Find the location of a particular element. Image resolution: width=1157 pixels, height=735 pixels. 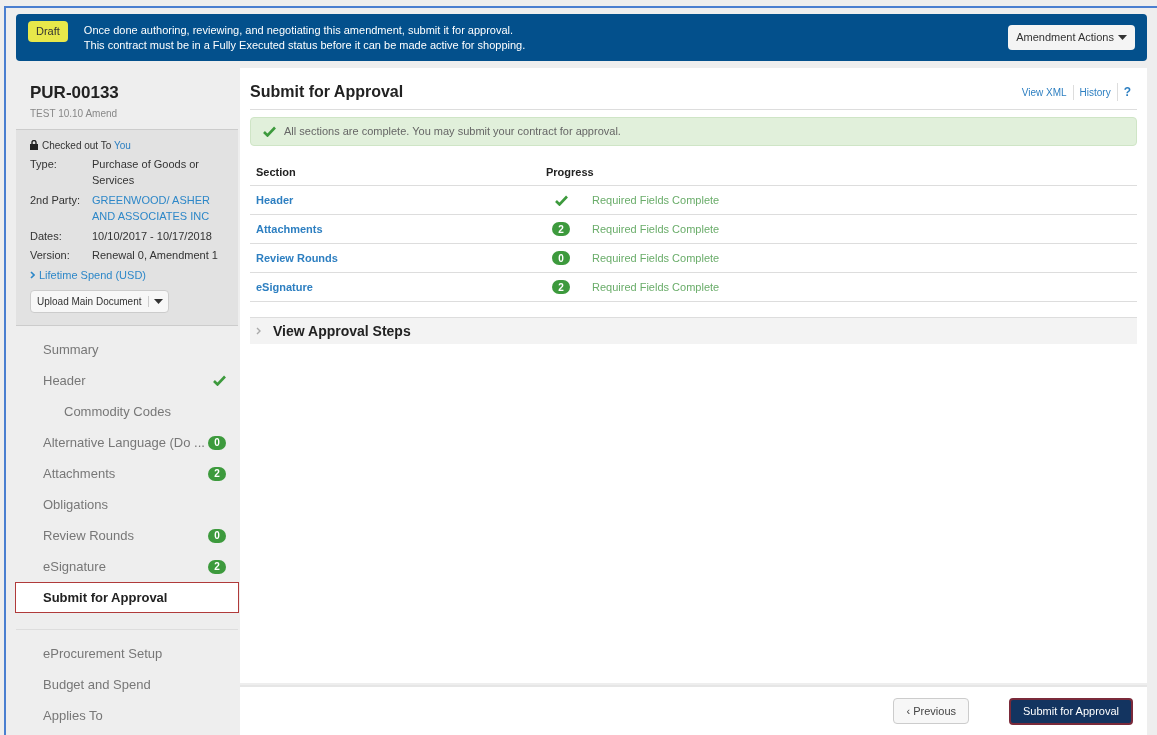

approval-steps-header: View Approval Steps is located at coordinates (693, 330).